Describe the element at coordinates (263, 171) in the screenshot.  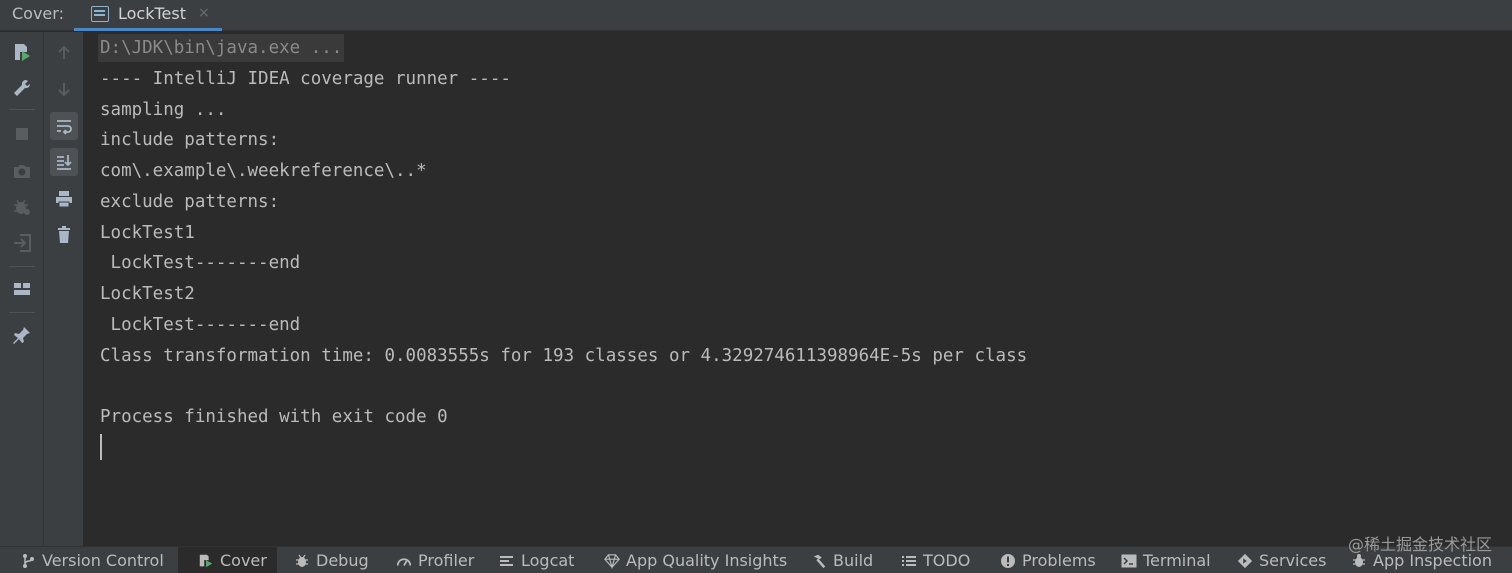
I see `console-line: com\.example\.weekreference\..*` at that location.